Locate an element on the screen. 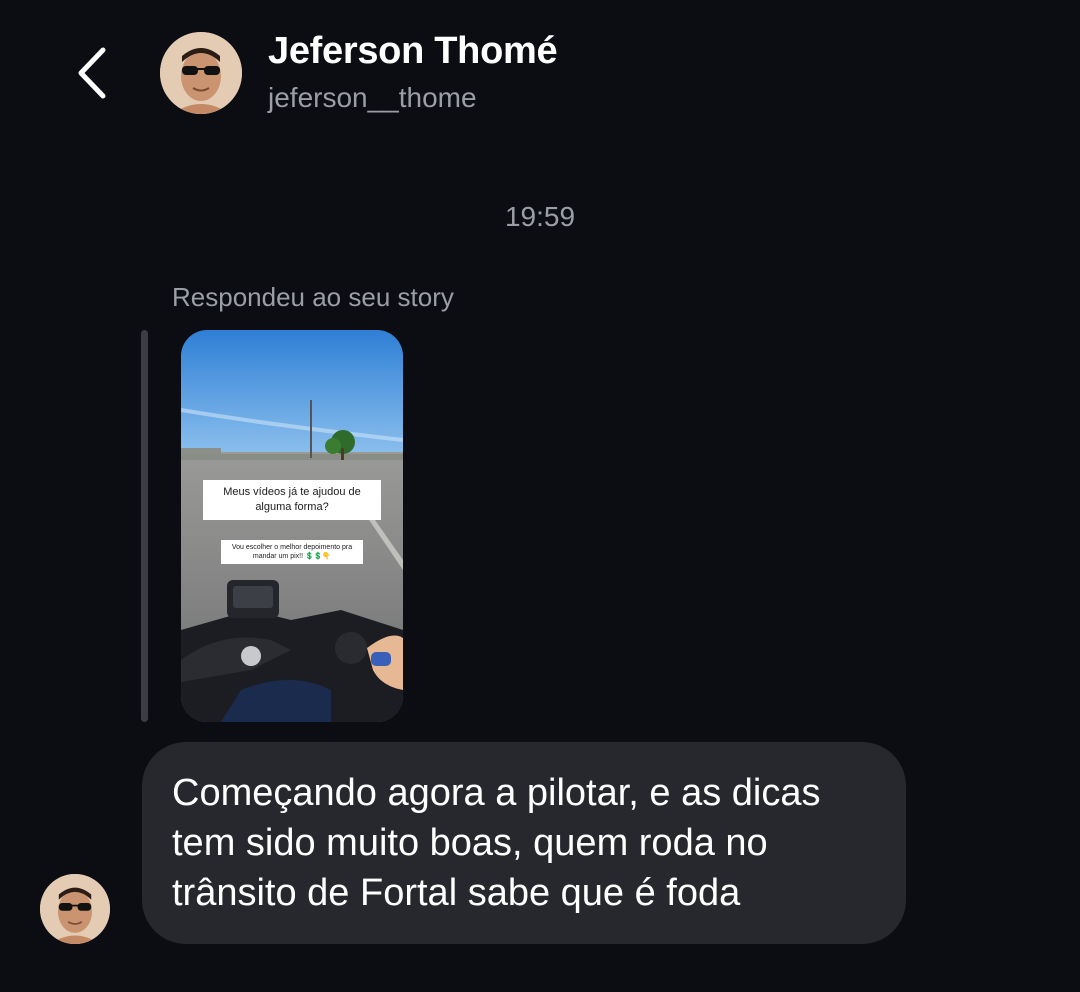 Image resolution: width=1080 pixels, height=992 pixels. contact-name: Jeferson Thomé is located at coordinates (413, 51).